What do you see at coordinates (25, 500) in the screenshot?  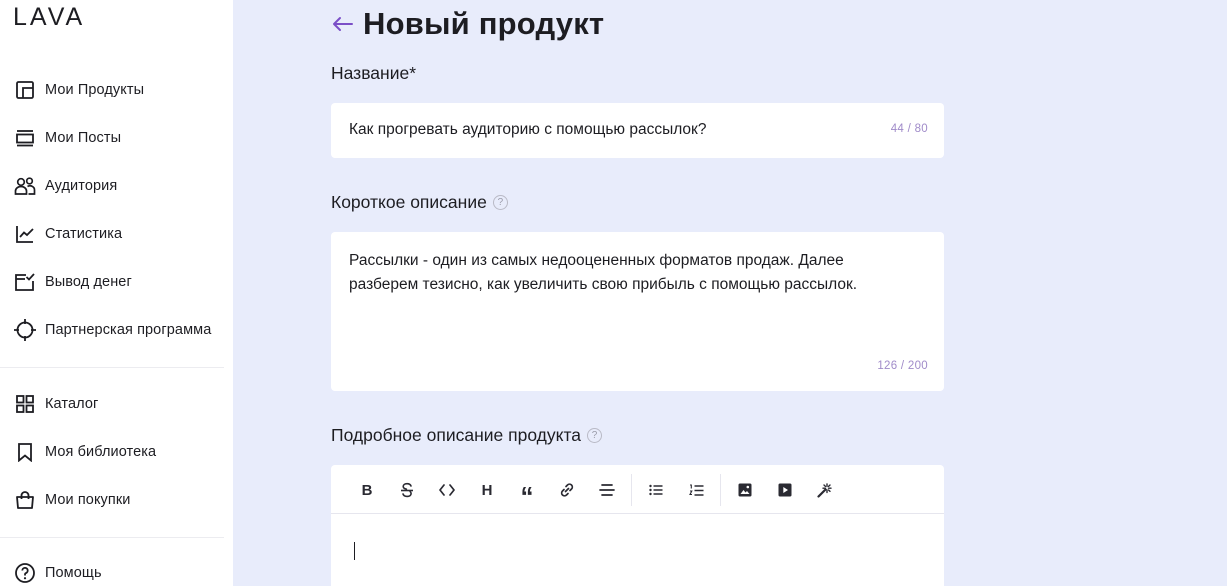 I see `bag-icon` at bounding box center [25, 500].